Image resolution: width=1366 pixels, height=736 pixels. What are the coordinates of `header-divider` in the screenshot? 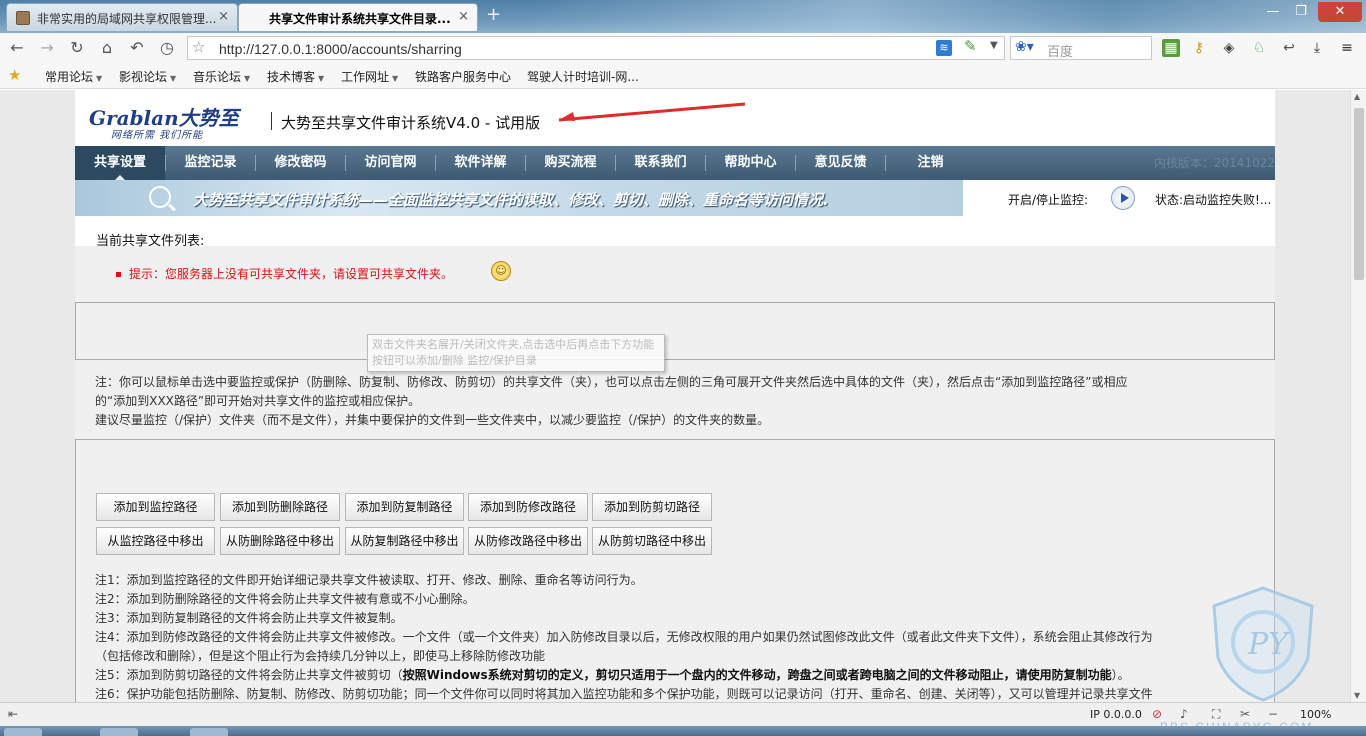 It's located at (271, 121).